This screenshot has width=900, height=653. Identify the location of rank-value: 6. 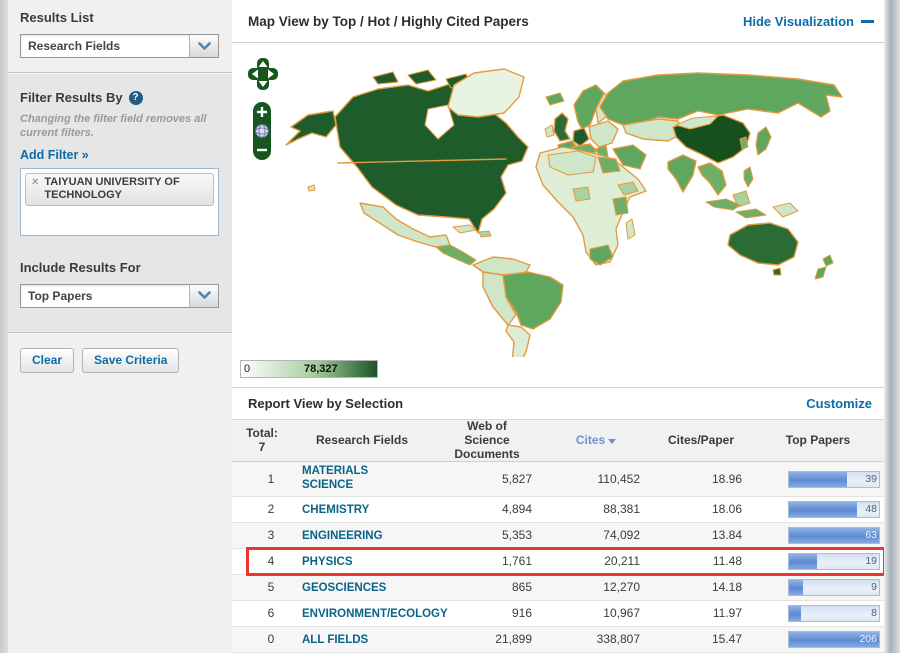
(271, 613).